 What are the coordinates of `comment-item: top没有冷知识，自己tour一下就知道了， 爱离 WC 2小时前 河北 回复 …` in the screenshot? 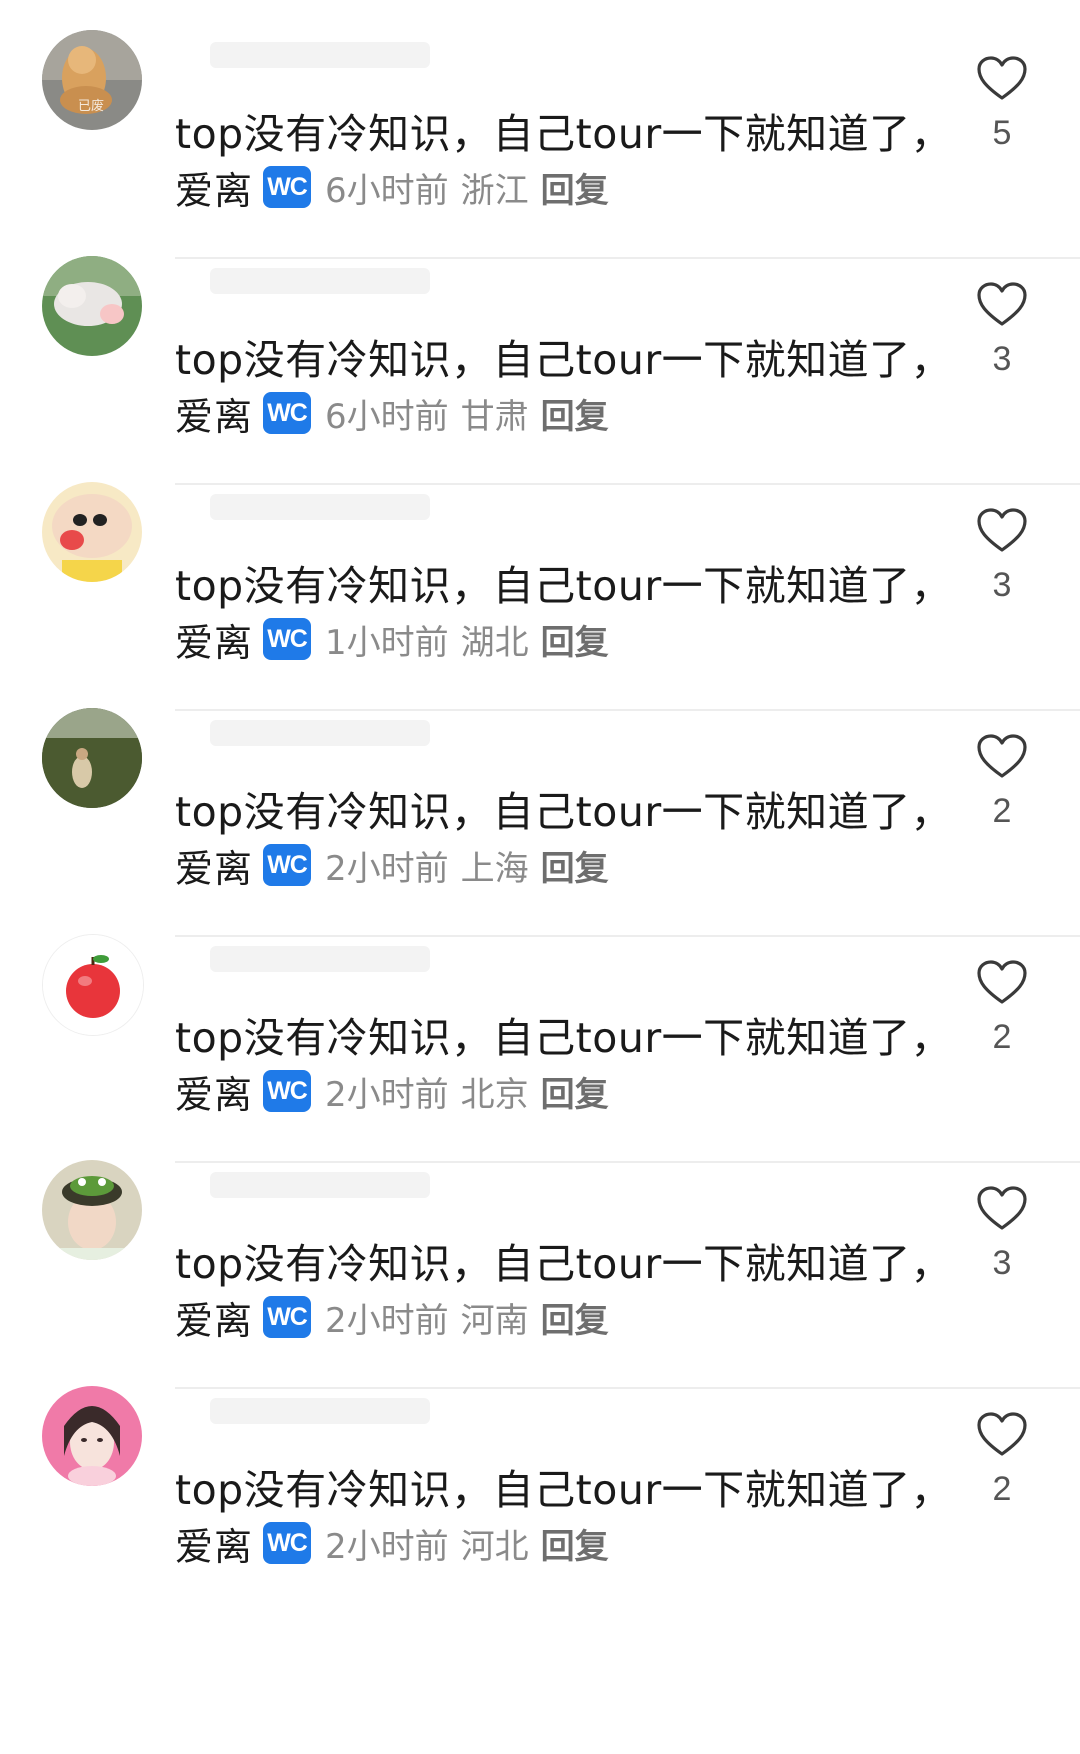 It's located at (540, 1500).